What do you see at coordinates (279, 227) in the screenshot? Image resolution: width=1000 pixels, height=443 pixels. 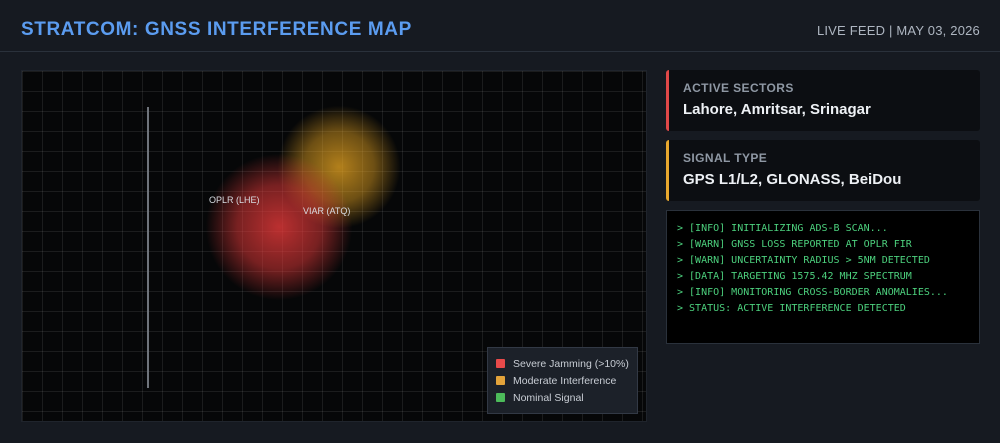 I see `severe-jamming-zone` at bounding box center [279, 227].